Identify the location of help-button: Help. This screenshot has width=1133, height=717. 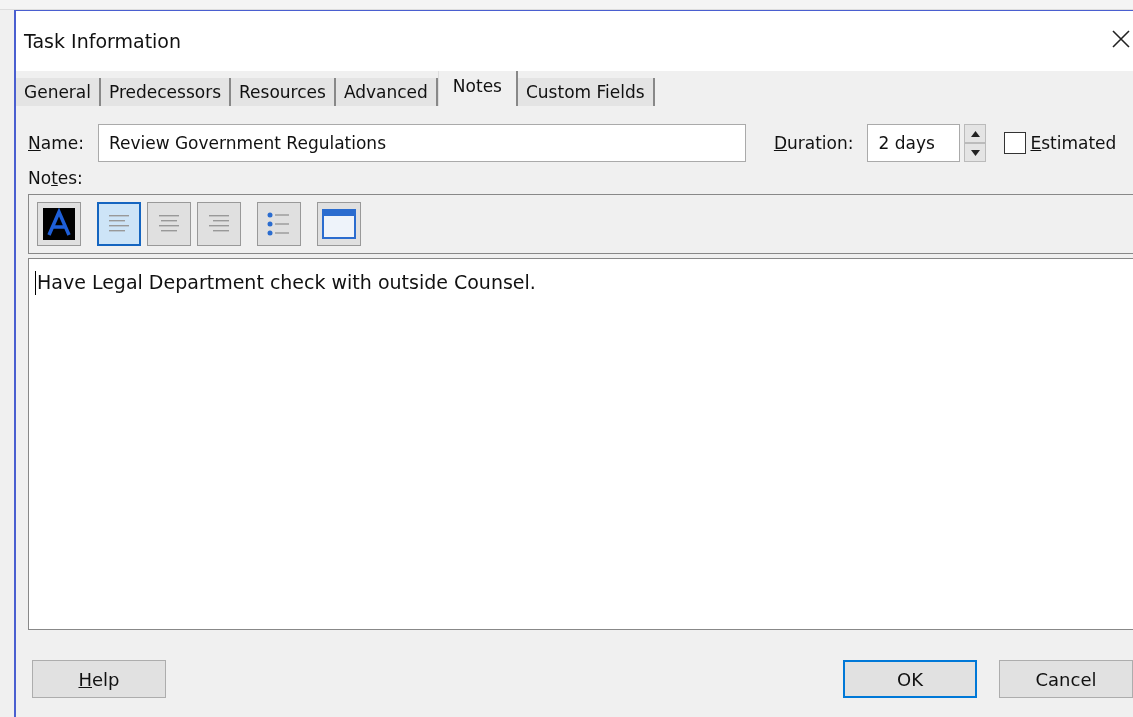
(99, 679).